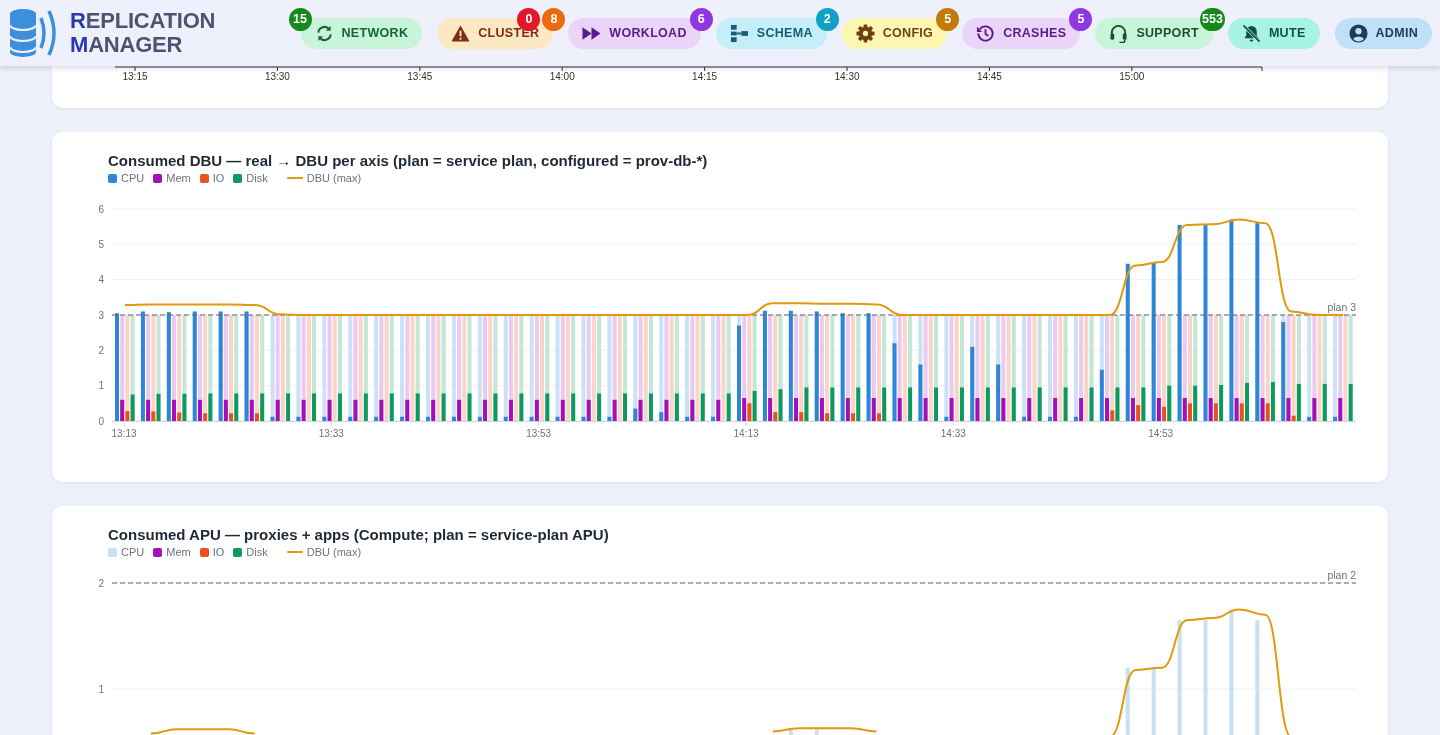 This screenshot has height=735, width=1440. I want to click on x-axis-label: 13:30, so click(277, 76).